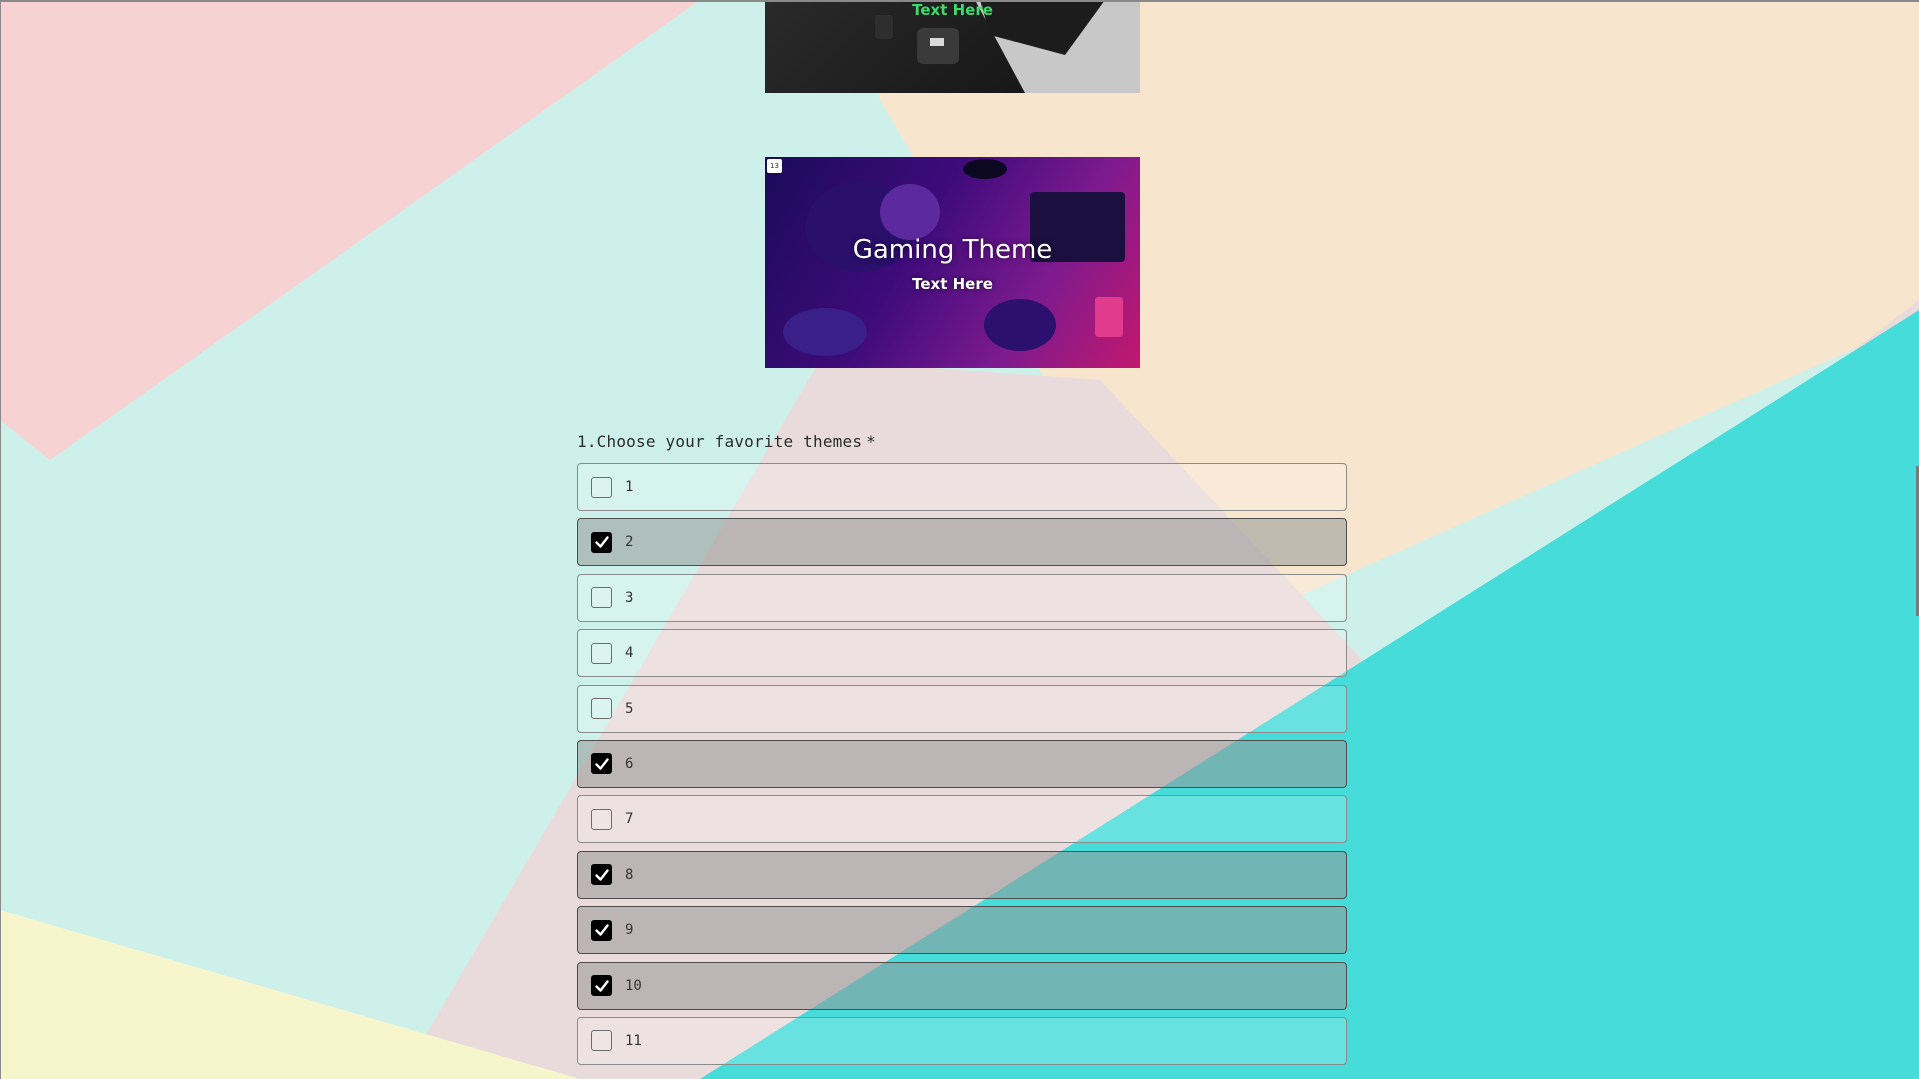 The height and width of the screenshot is (1079, 1919). I want to click on question-number: 1., so click(587, 441).